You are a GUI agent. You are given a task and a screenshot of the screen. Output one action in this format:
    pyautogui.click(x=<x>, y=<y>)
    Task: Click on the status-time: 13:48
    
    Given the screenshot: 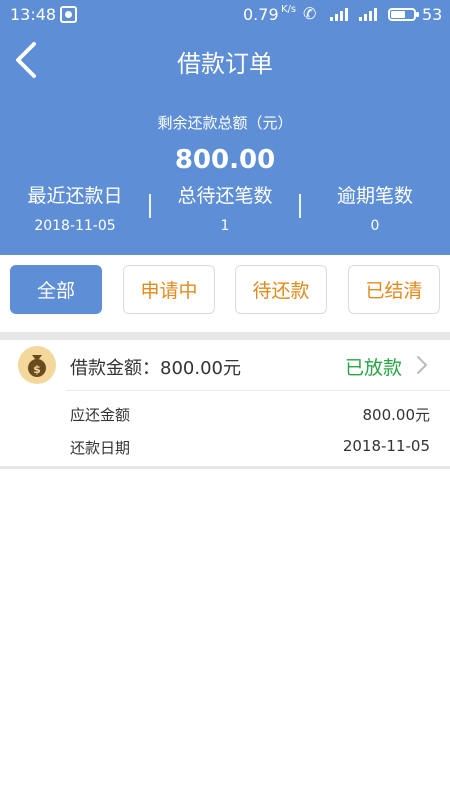 What is the action you would take?
    pyautogui.click(x=33, y=14)
    